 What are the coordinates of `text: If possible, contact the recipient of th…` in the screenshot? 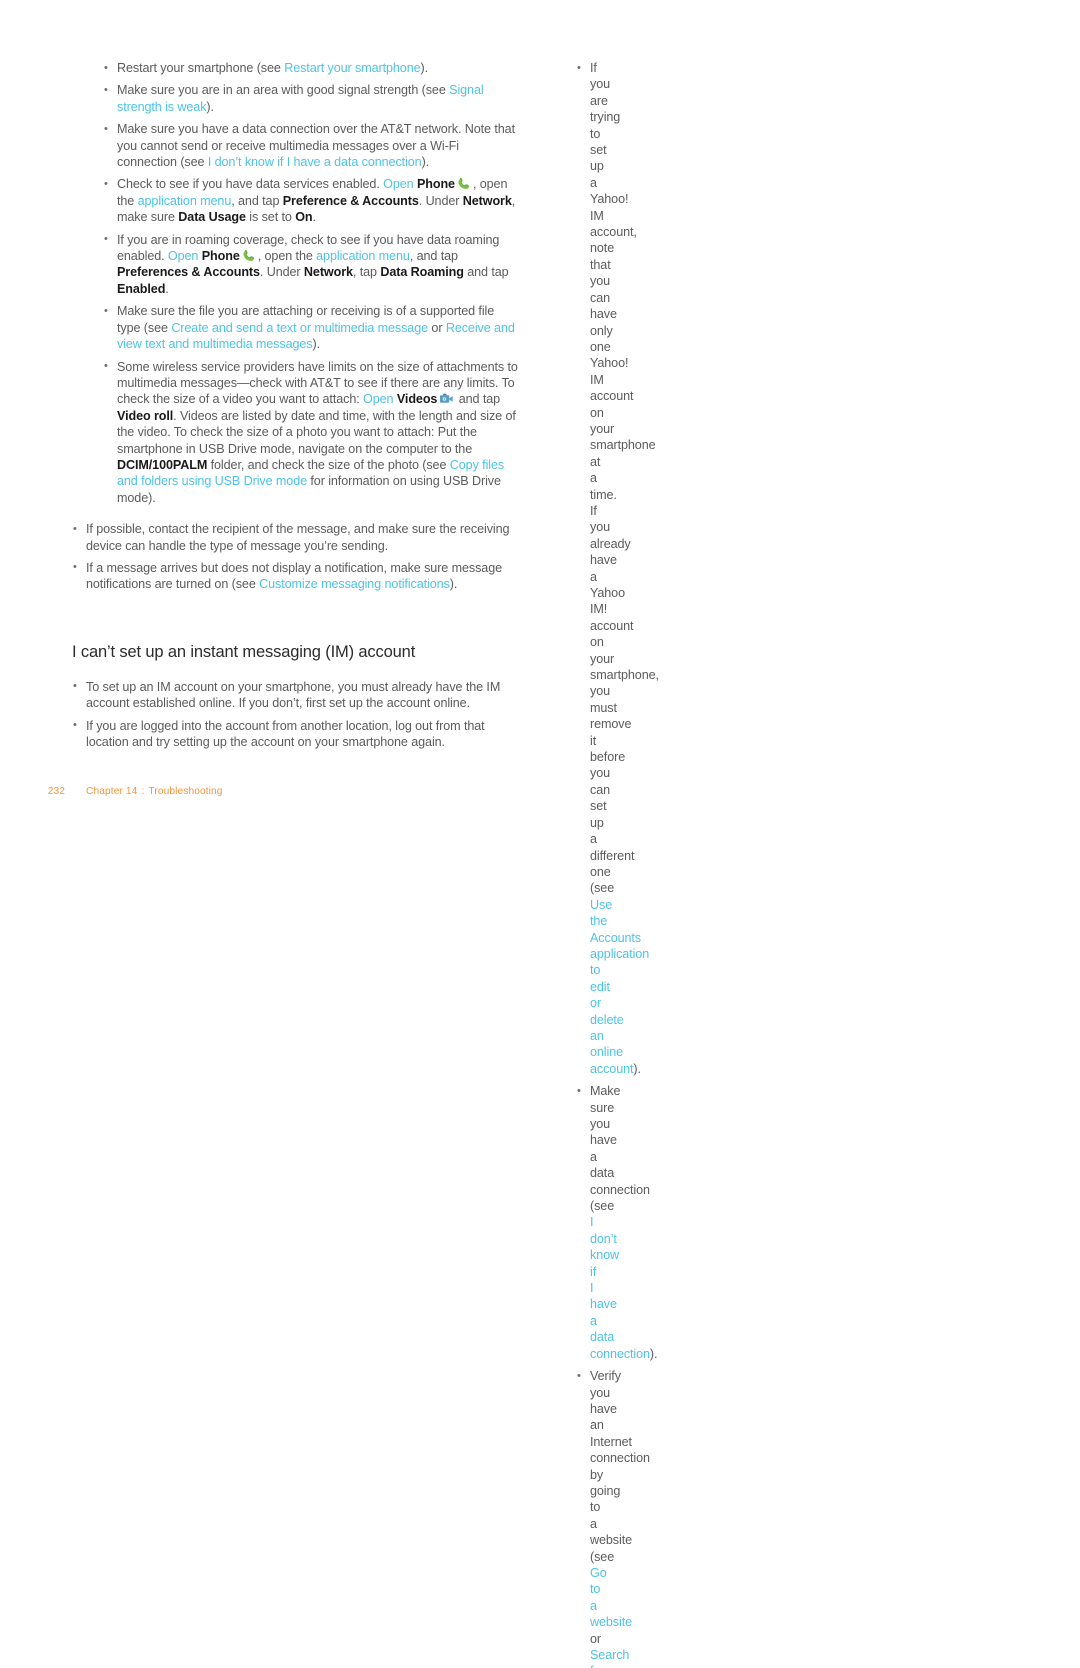 It's located at (298, 537).